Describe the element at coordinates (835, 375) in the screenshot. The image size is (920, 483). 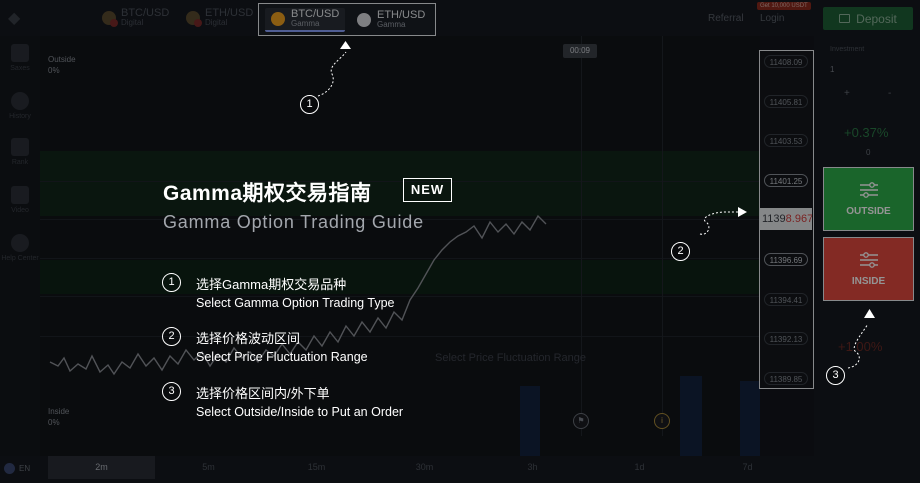
I see `callout-3: 3` at that location.